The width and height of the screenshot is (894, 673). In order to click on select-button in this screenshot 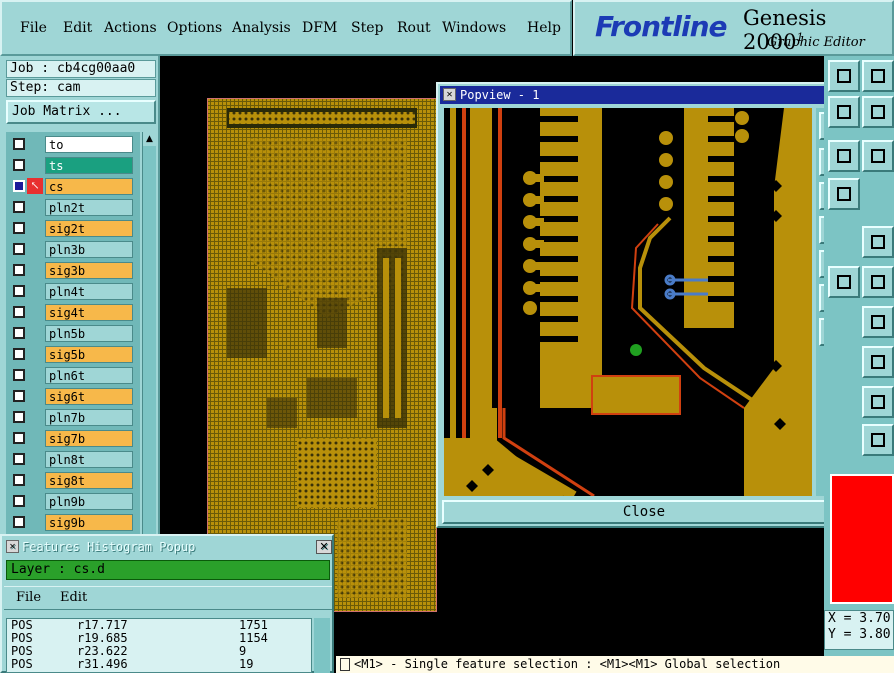, I will do `click(844, 282)`.